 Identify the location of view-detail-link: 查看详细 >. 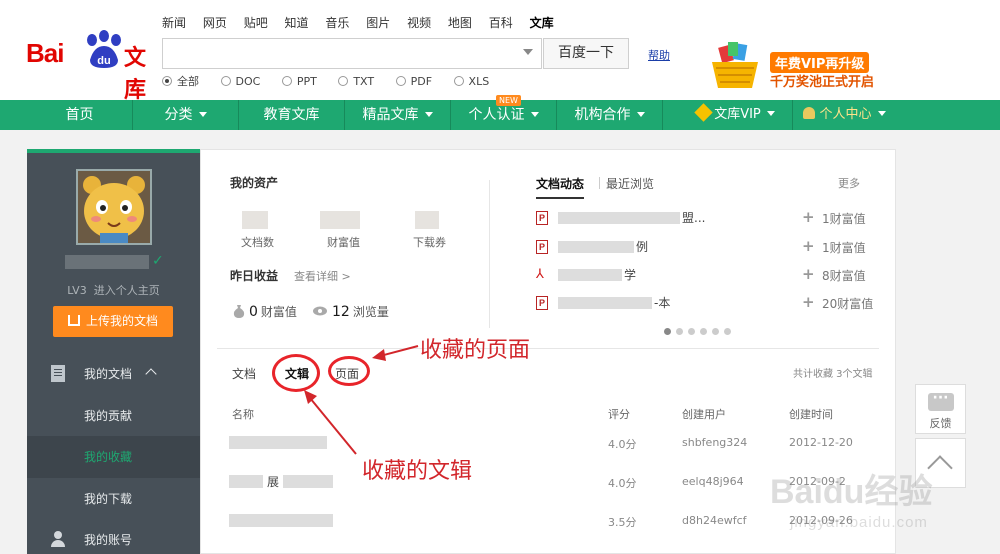
(322, 276).